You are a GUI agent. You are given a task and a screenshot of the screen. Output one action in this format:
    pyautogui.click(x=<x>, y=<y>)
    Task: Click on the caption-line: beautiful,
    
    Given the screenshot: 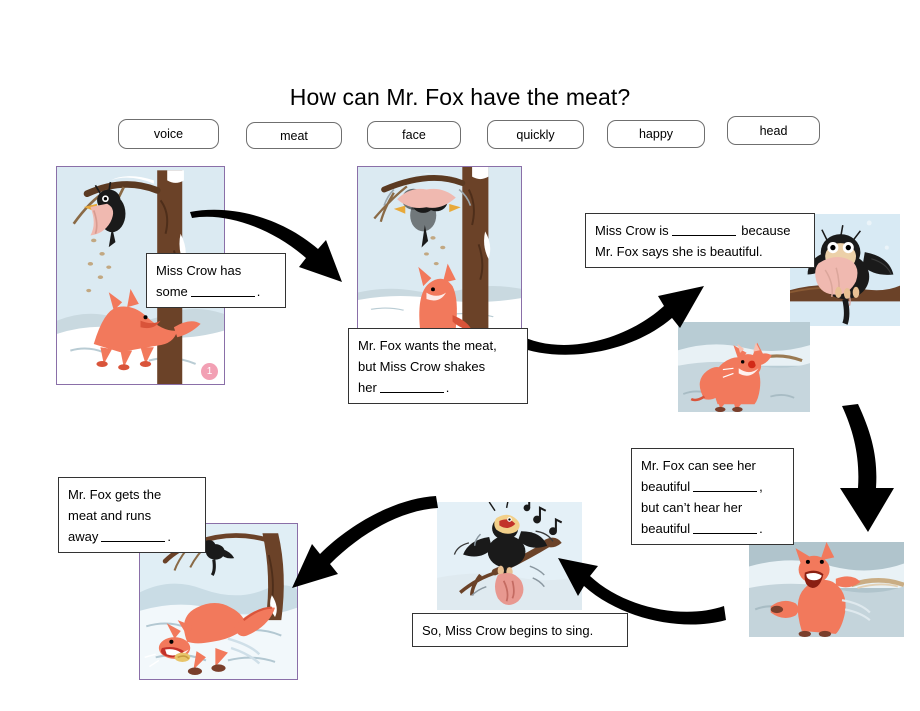 What is the action you would take?
    pyautogui.click(x=712, y=486)
    